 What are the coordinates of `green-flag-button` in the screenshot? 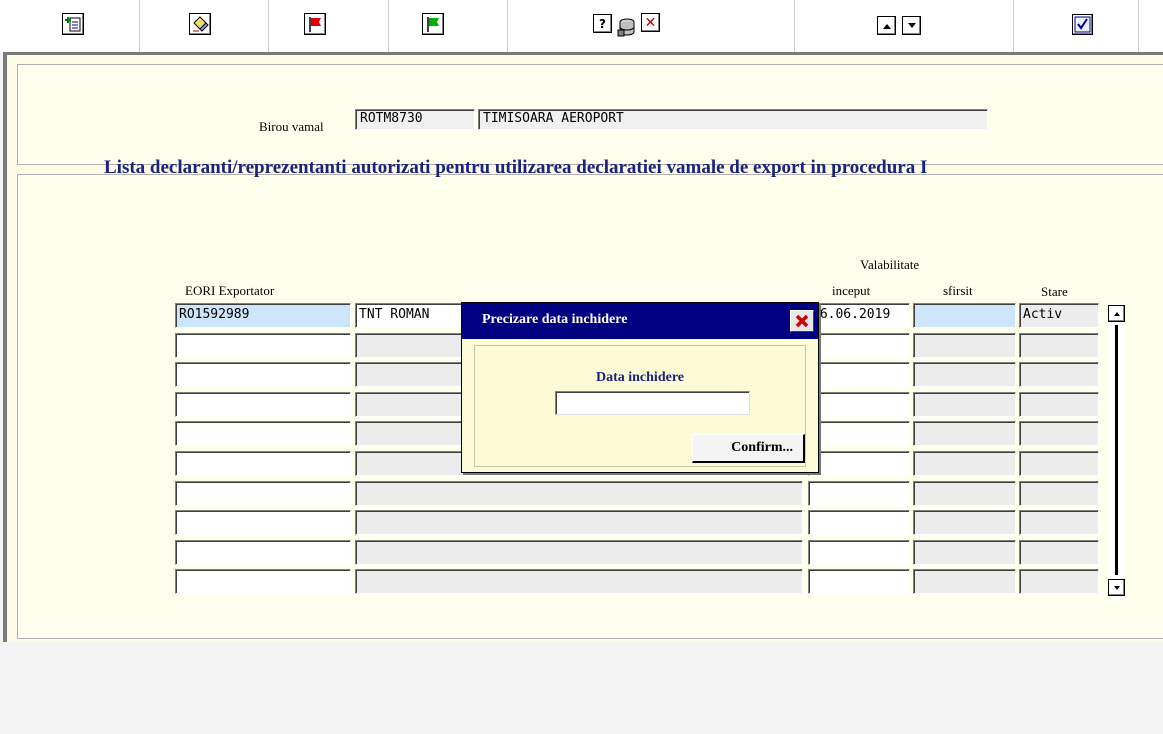 It's located at (433, 24).